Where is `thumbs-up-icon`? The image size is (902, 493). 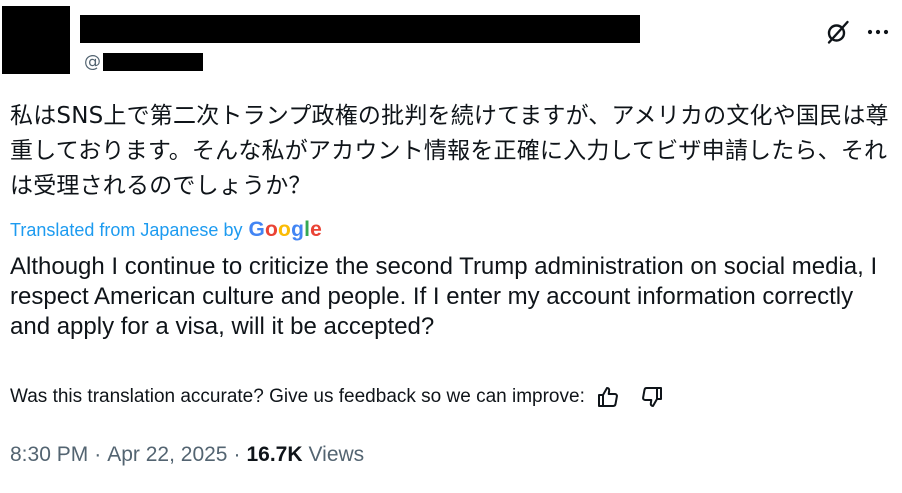 thumbs-up-icon is located at coordinates (607, 397).